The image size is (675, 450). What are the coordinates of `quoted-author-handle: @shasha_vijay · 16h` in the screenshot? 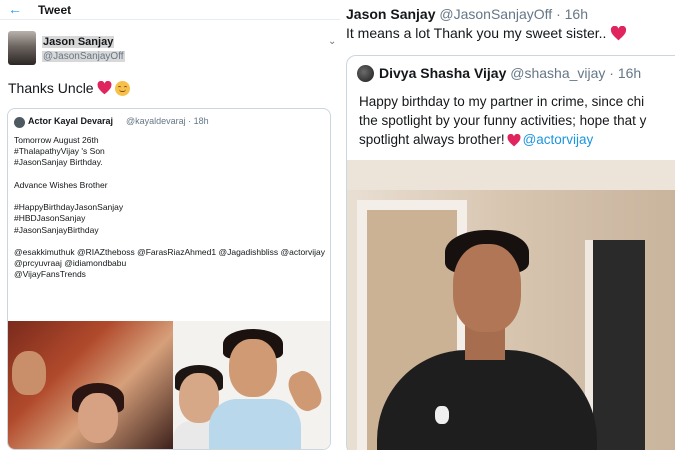 It's located at (575, 73).